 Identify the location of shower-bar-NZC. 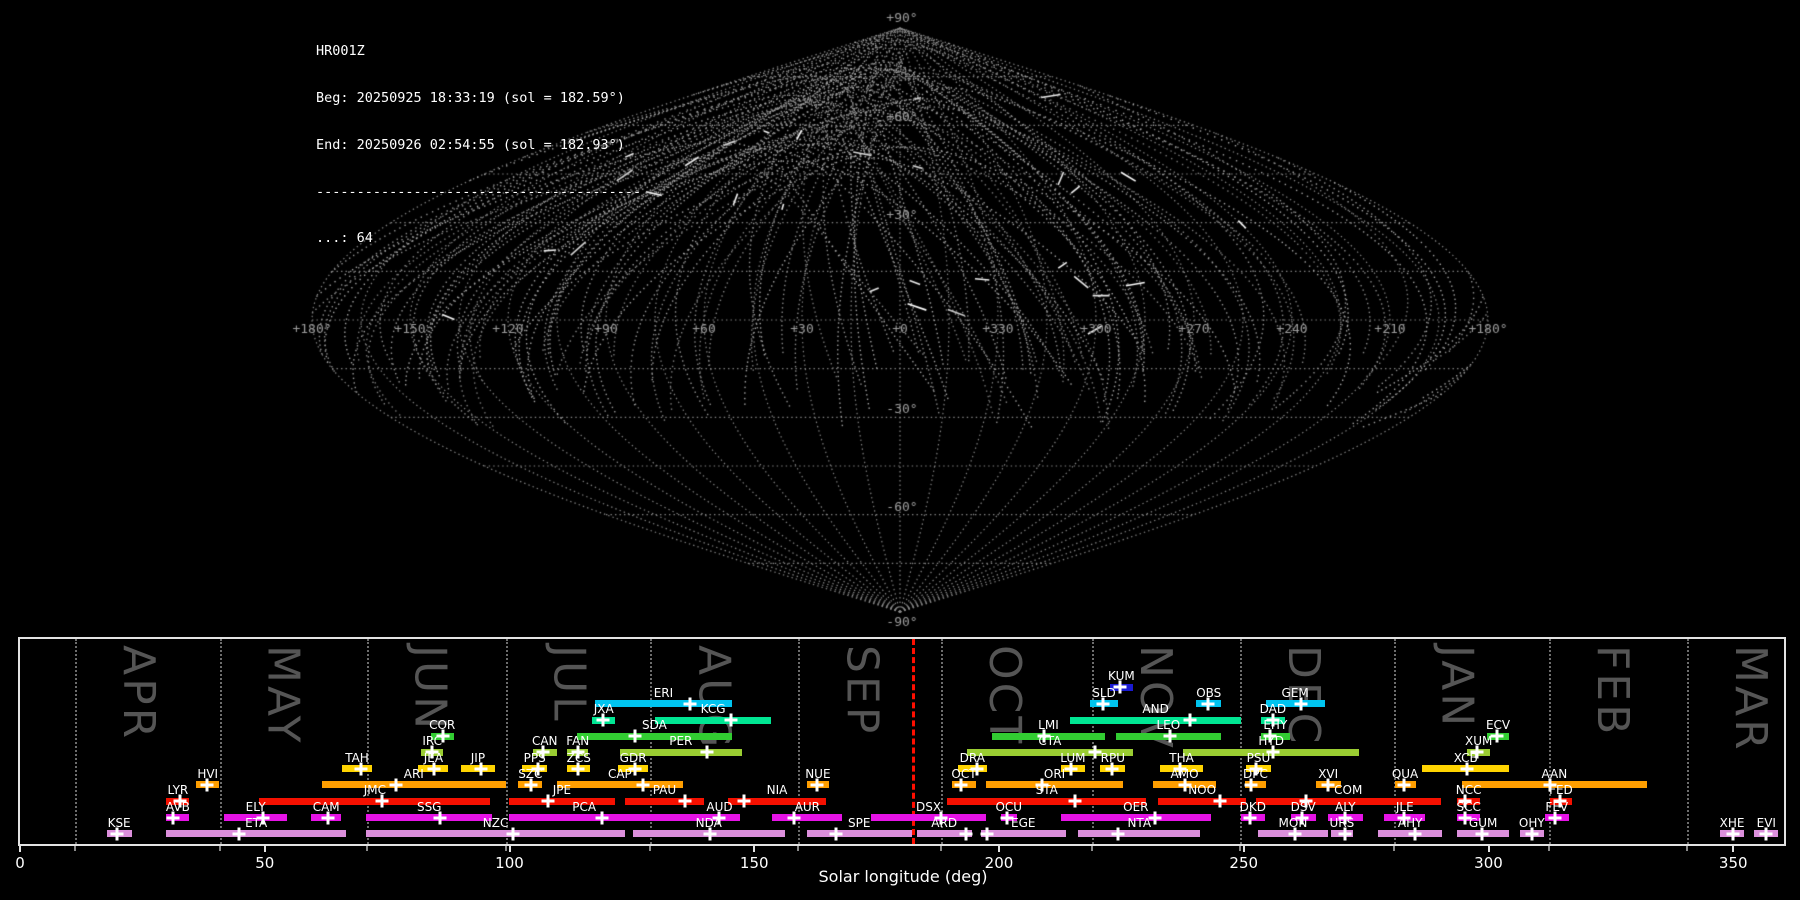
(495, 833).